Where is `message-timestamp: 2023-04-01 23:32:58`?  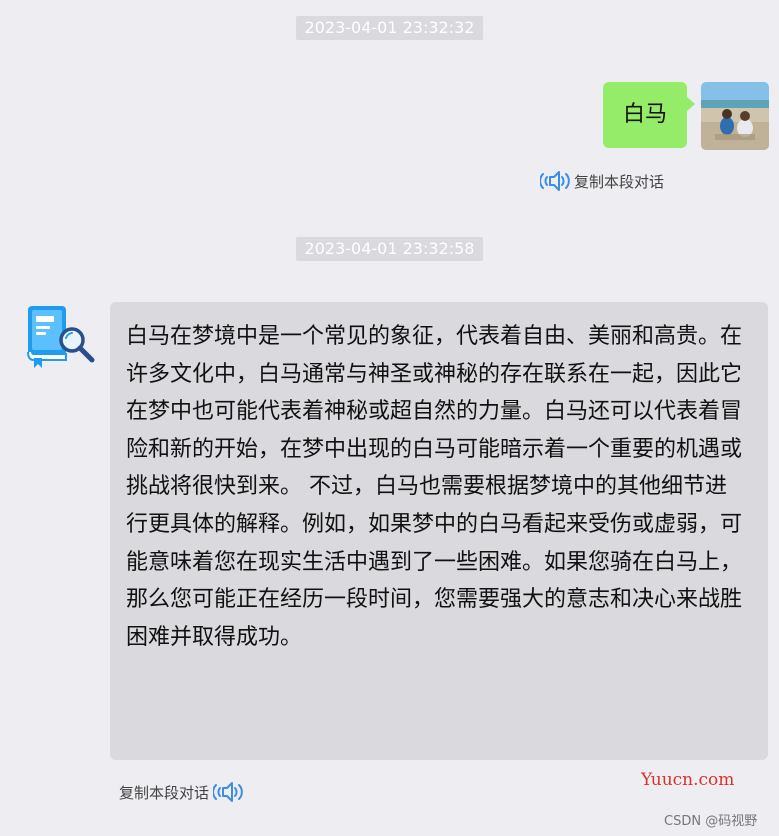 message-timestamp: 2023-04-01 23:32:58 is located at coordinates (389, 249).